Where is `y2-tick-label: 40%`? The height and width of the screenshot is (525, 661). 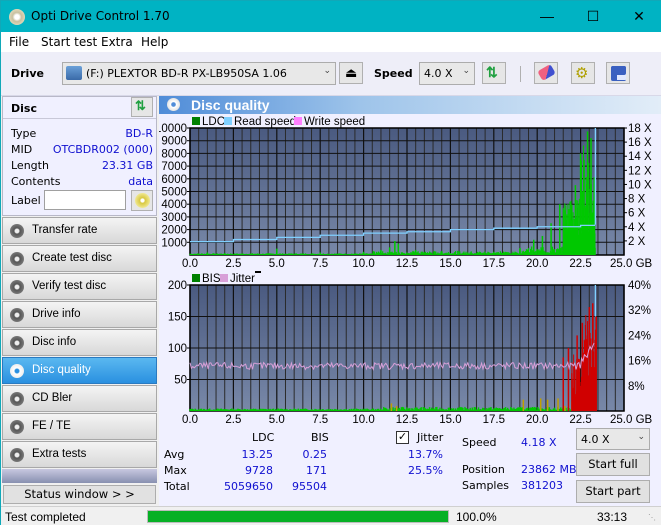
y2-tick-label: 40% is located at coordinates (639, 286).